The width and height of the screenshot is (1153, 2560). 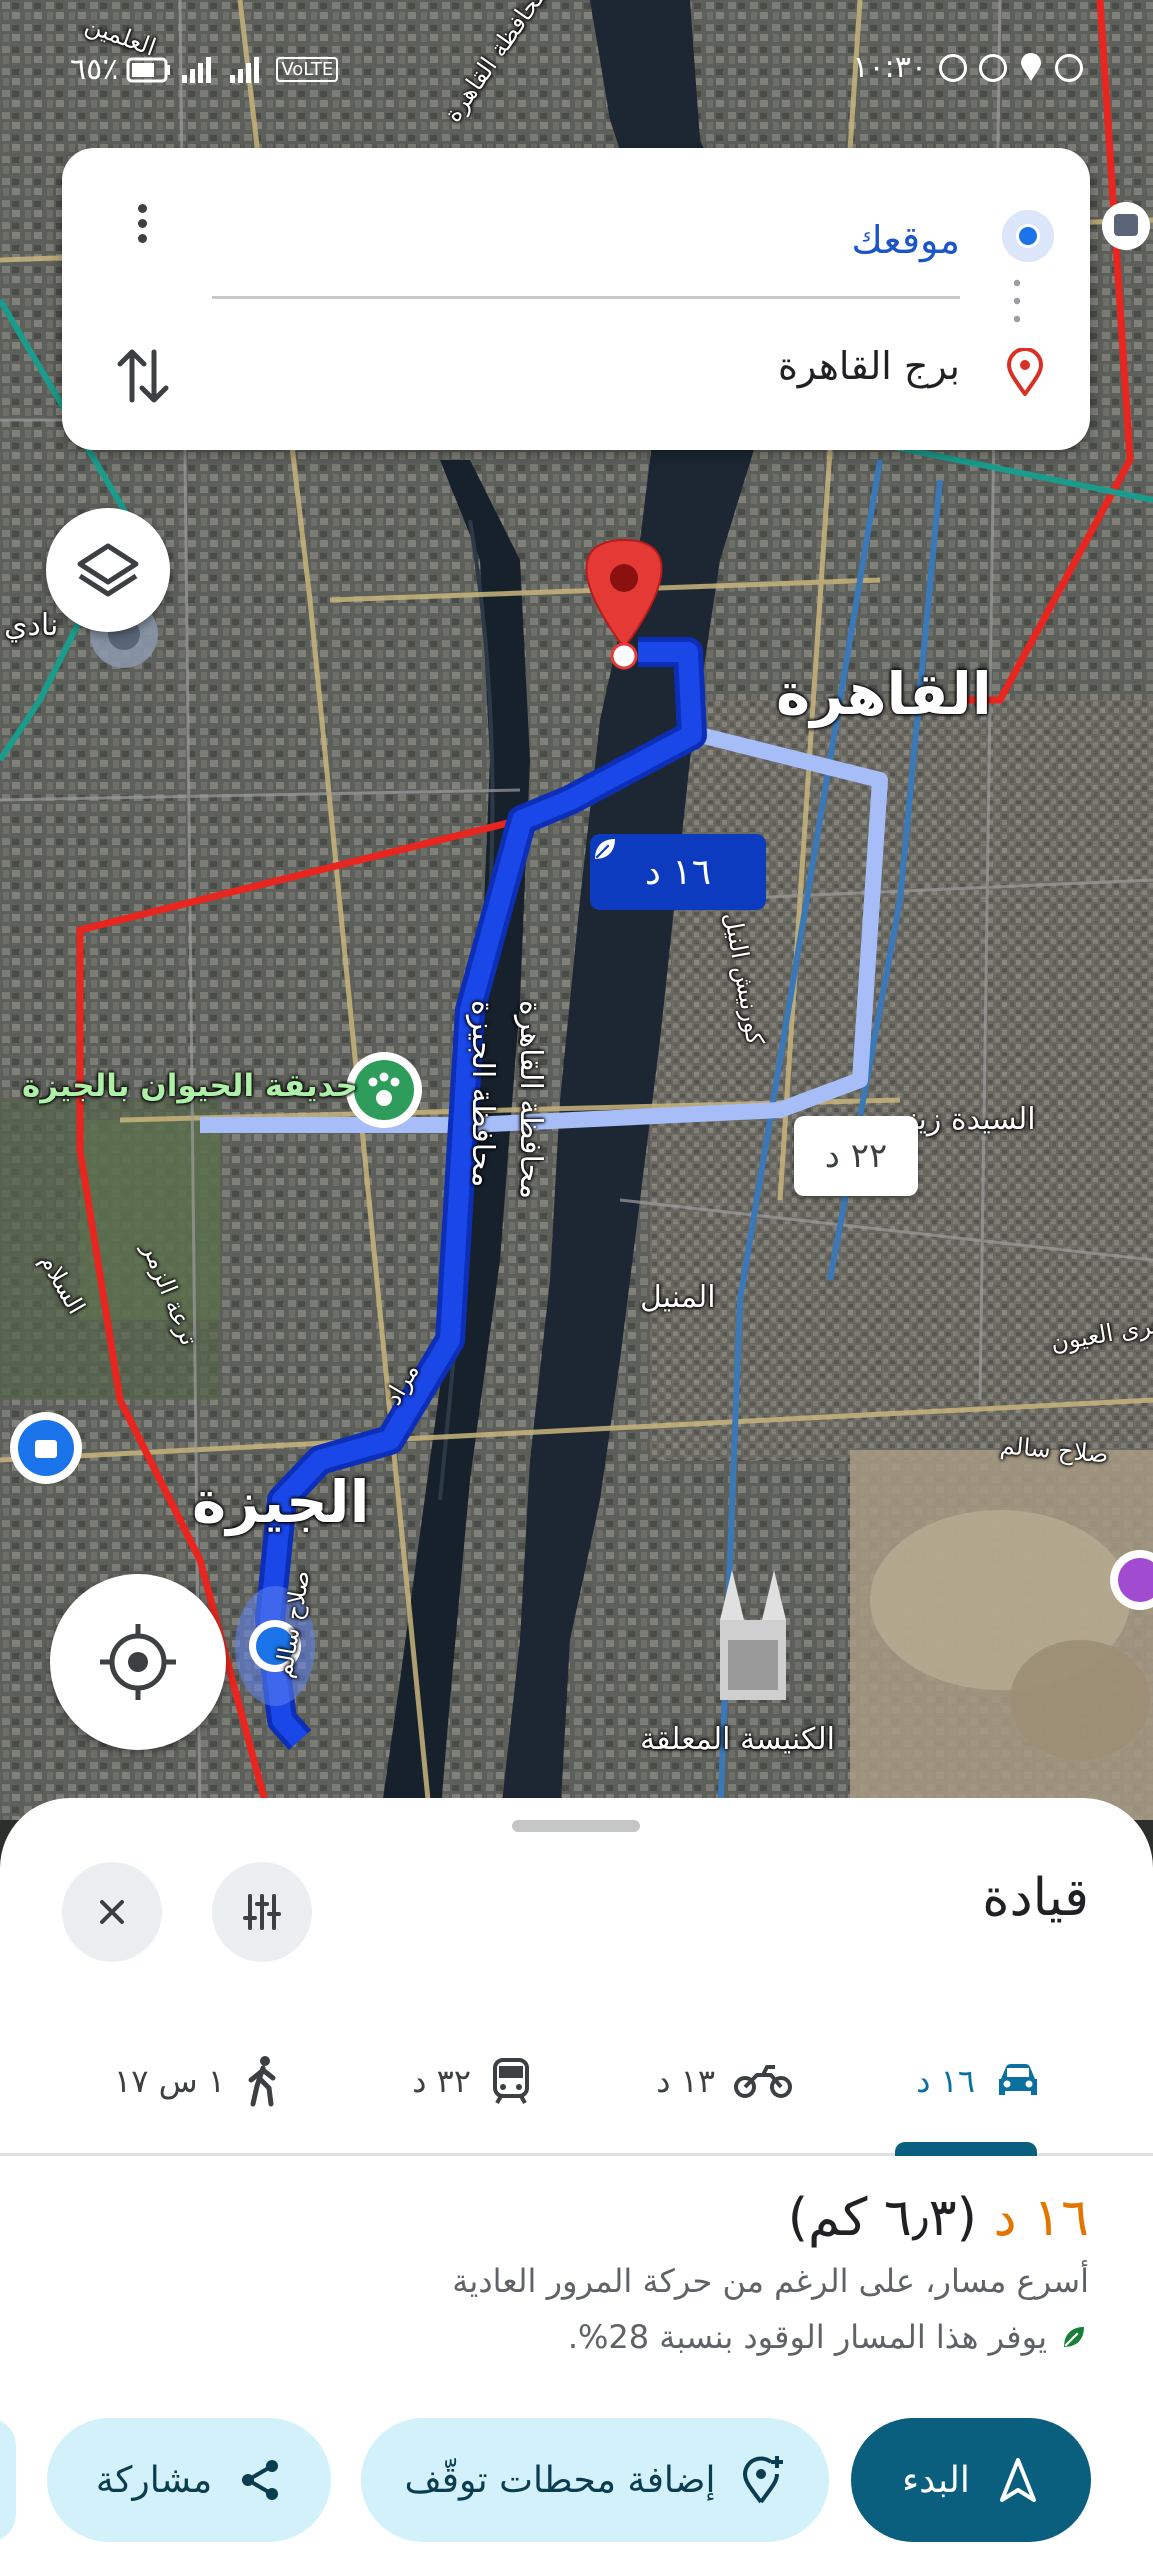 I want to click on more-actions-edge, so click(x=8, y=2480).